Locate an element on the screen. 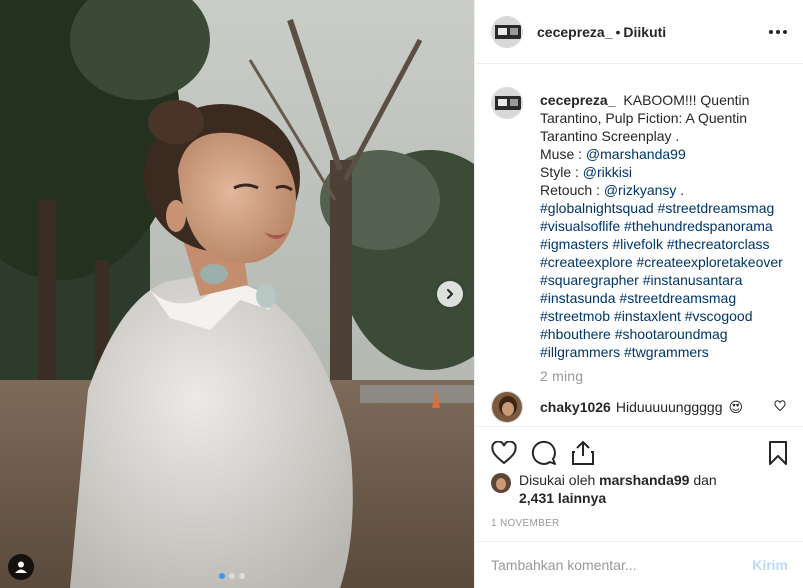  carousel-next-button is located at coordinates (450, 294).